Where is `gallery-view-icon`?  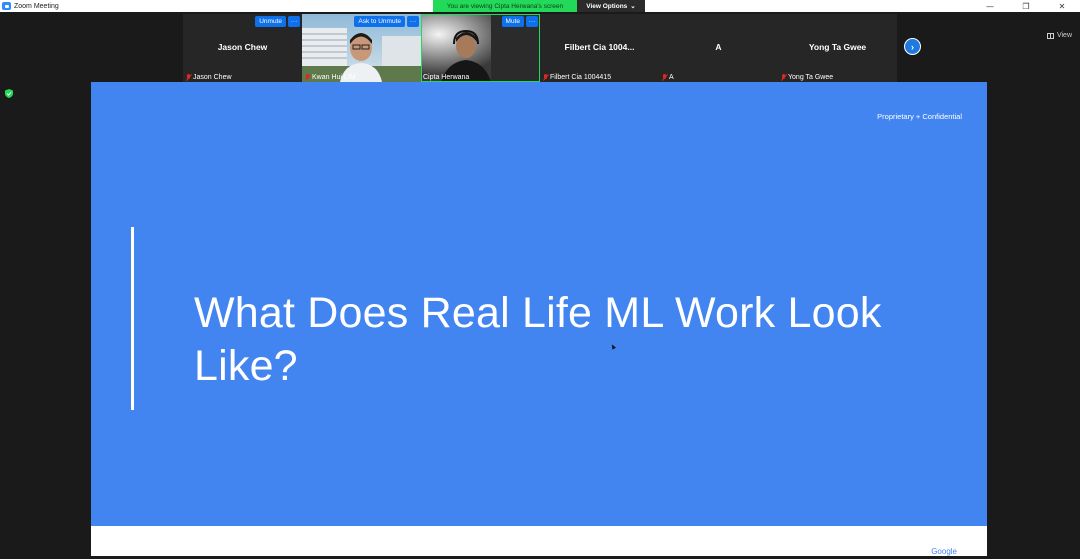
gallery-view-icon is located at coordinates (1050, 35).